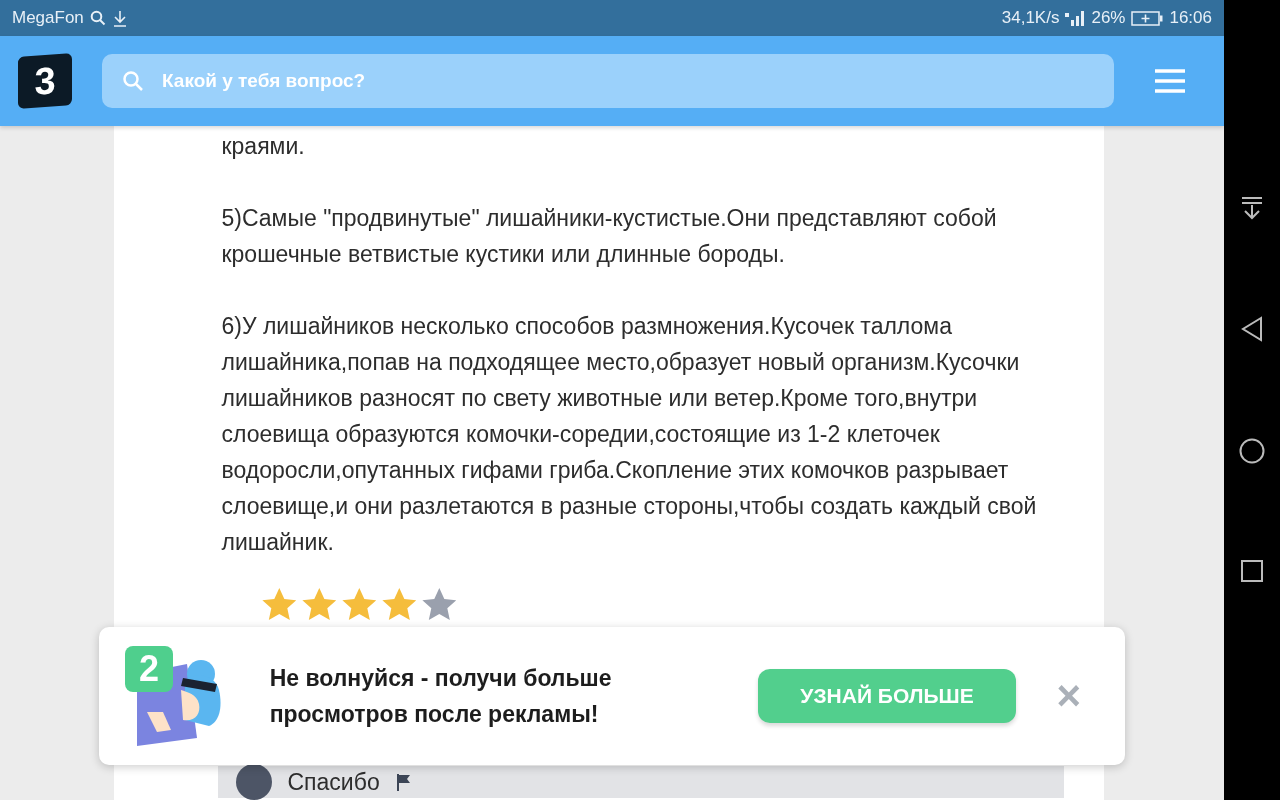  Describe the element at coordinates (1170, 81) in the screenshot. I see `menu-icon` at that location.